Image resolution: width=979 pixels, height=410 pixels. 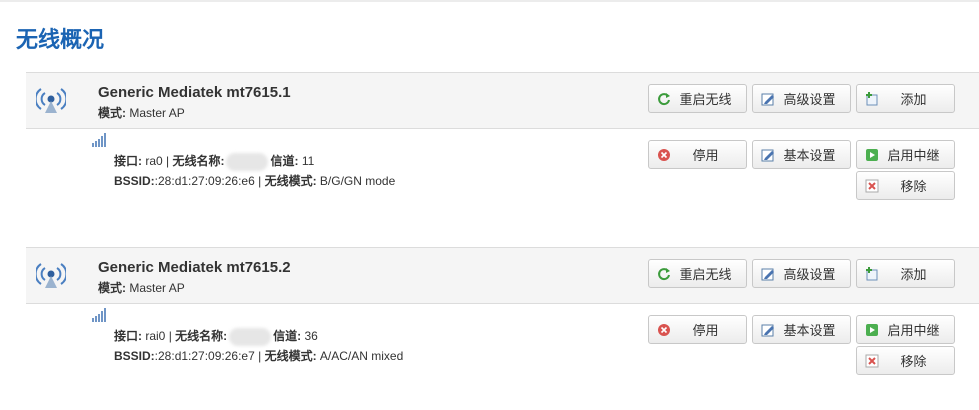 I want to click on interface-info: 接口: ra0 | 无线名称: 信道: 11, so click(x=214, y=161).